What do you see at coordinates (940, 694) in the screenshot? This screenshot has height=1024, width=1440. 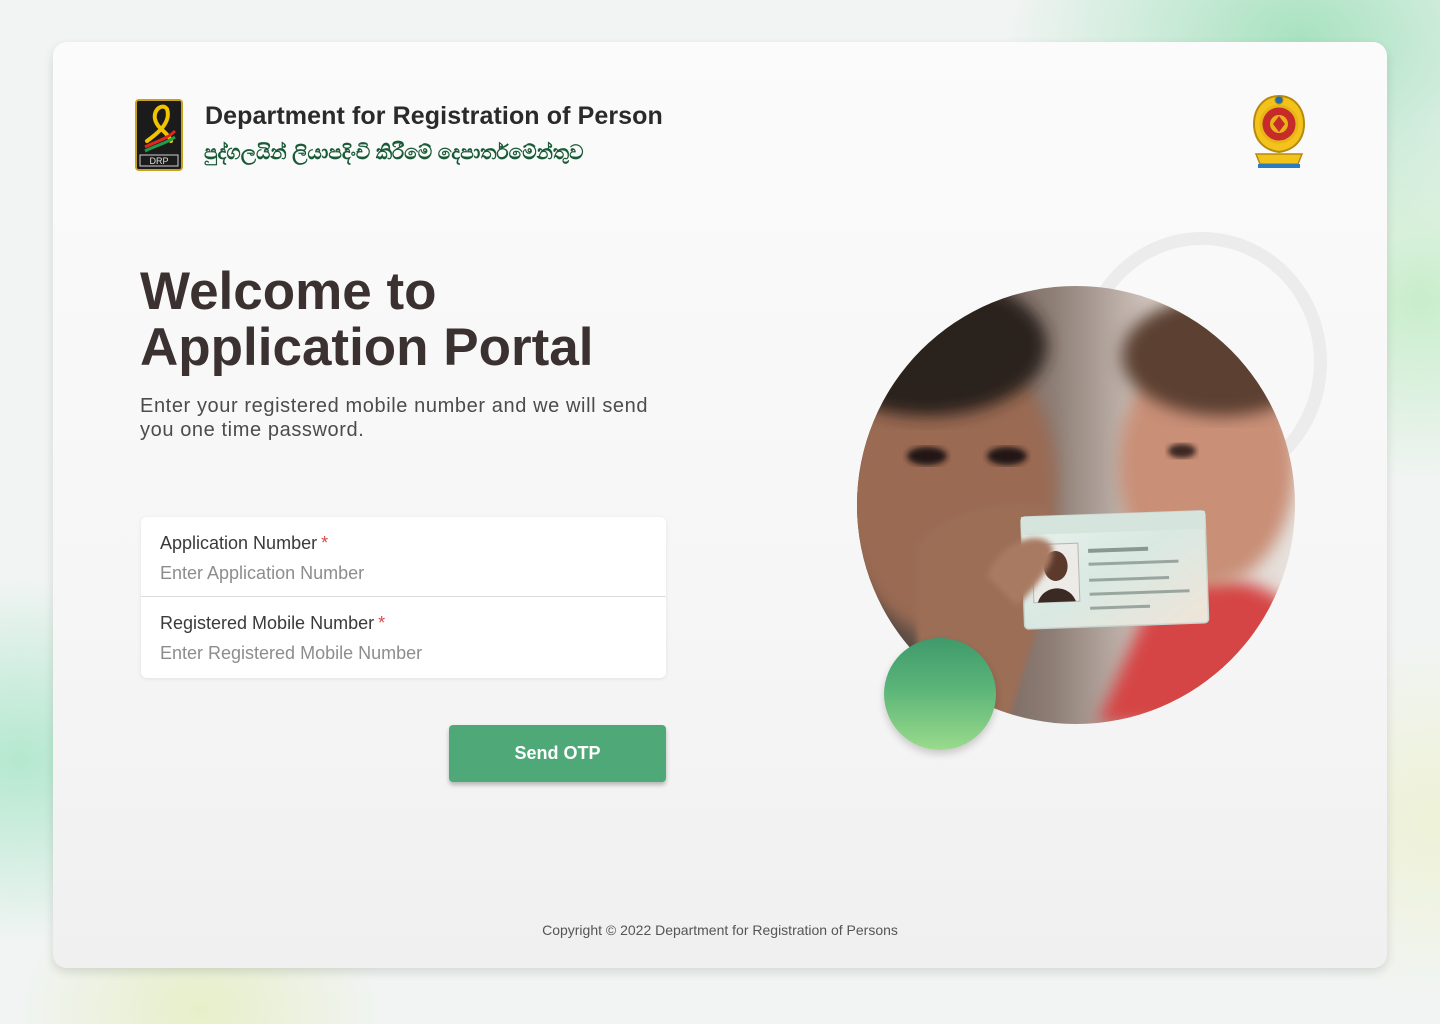 I see `decorative-green-circle` at bounding box center [940, 694].